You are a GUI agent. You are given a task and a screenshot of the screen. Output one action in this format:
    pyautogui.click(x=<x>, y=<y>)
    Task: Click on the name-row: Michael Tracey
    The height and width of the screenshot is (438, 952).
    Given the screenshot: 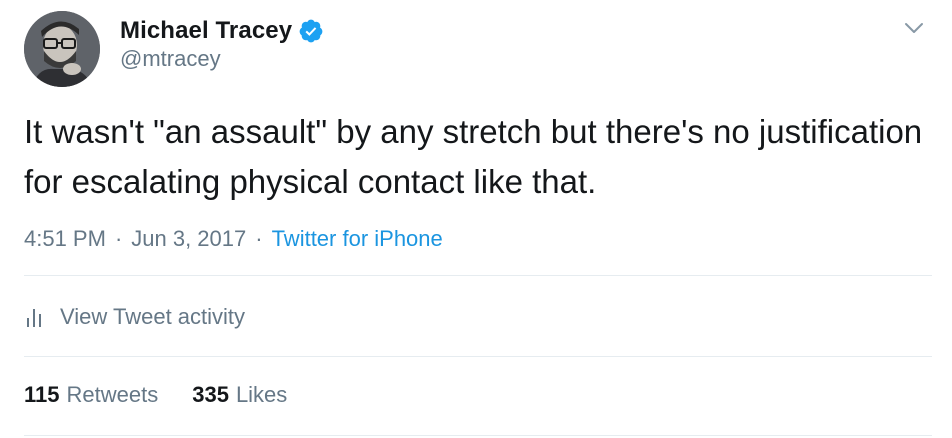 What is the action you would take?
    pyautogui.click(x=222, y=31)
    